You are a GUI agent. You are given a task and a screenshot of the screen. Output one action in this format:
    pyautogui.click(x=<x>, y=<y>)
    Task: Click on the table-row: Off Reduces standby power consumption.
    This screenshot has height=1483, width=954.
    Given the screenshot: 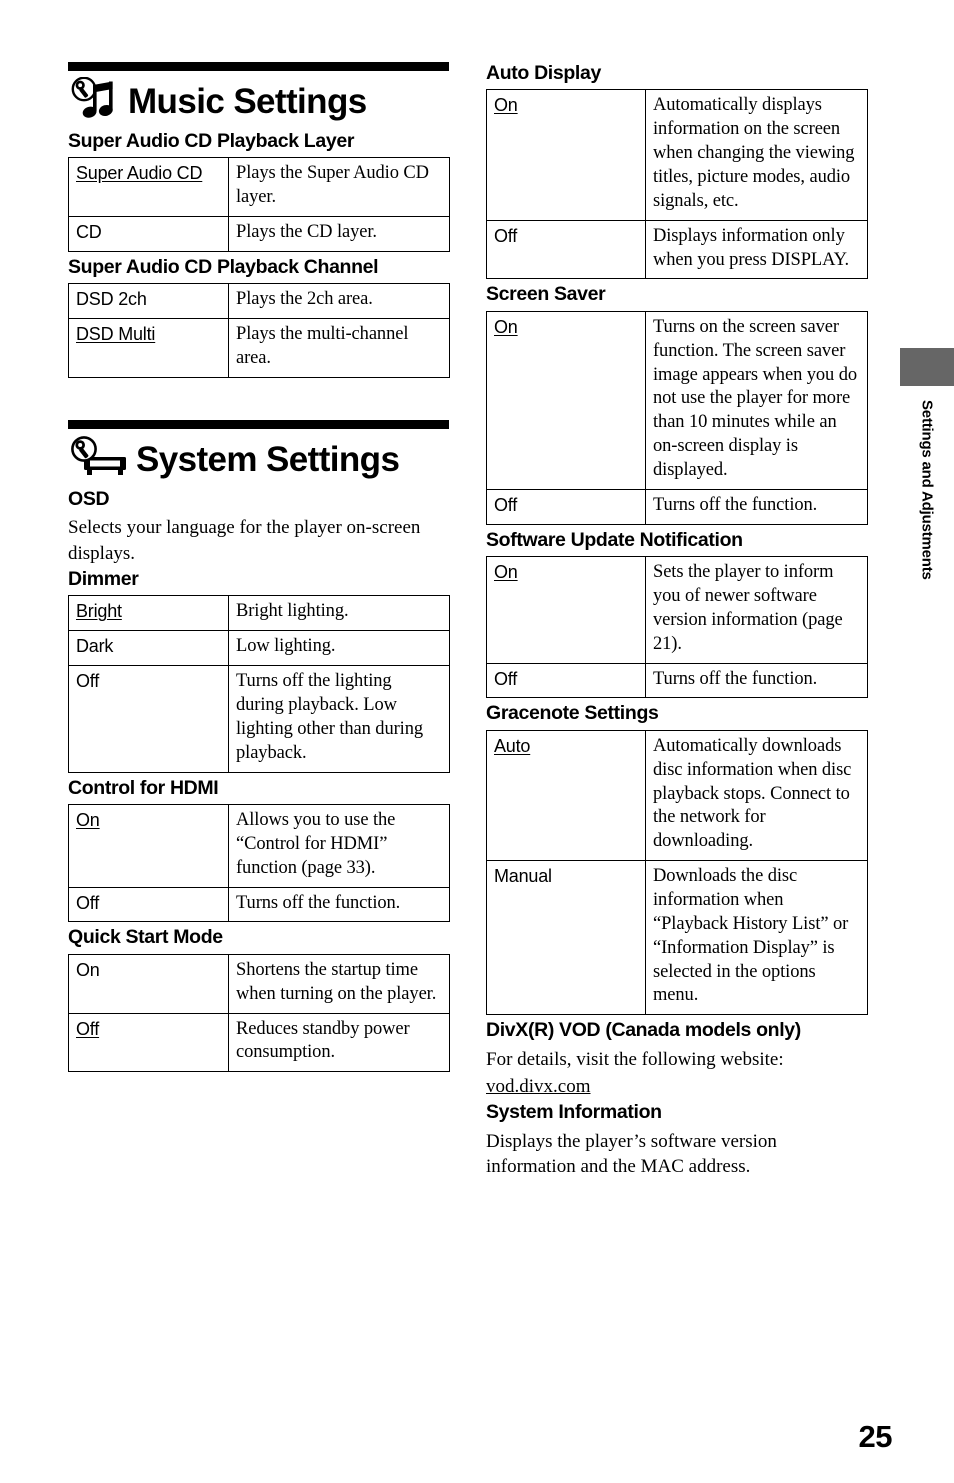 What is the action you would take?
    pyautogui.click(x=259, y=1042)
    